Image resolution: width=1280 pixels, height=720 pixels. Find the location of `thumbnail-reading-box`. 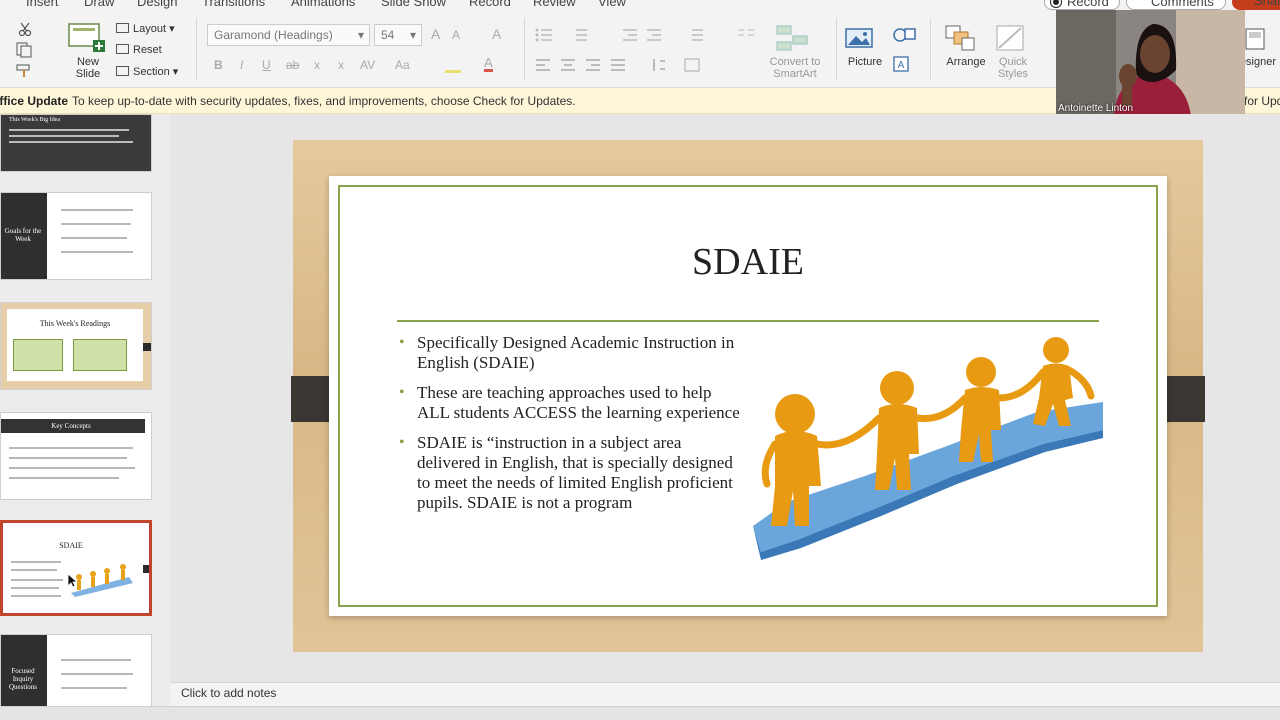

thumbnail-reading-box is located at coordinates (100, 355).